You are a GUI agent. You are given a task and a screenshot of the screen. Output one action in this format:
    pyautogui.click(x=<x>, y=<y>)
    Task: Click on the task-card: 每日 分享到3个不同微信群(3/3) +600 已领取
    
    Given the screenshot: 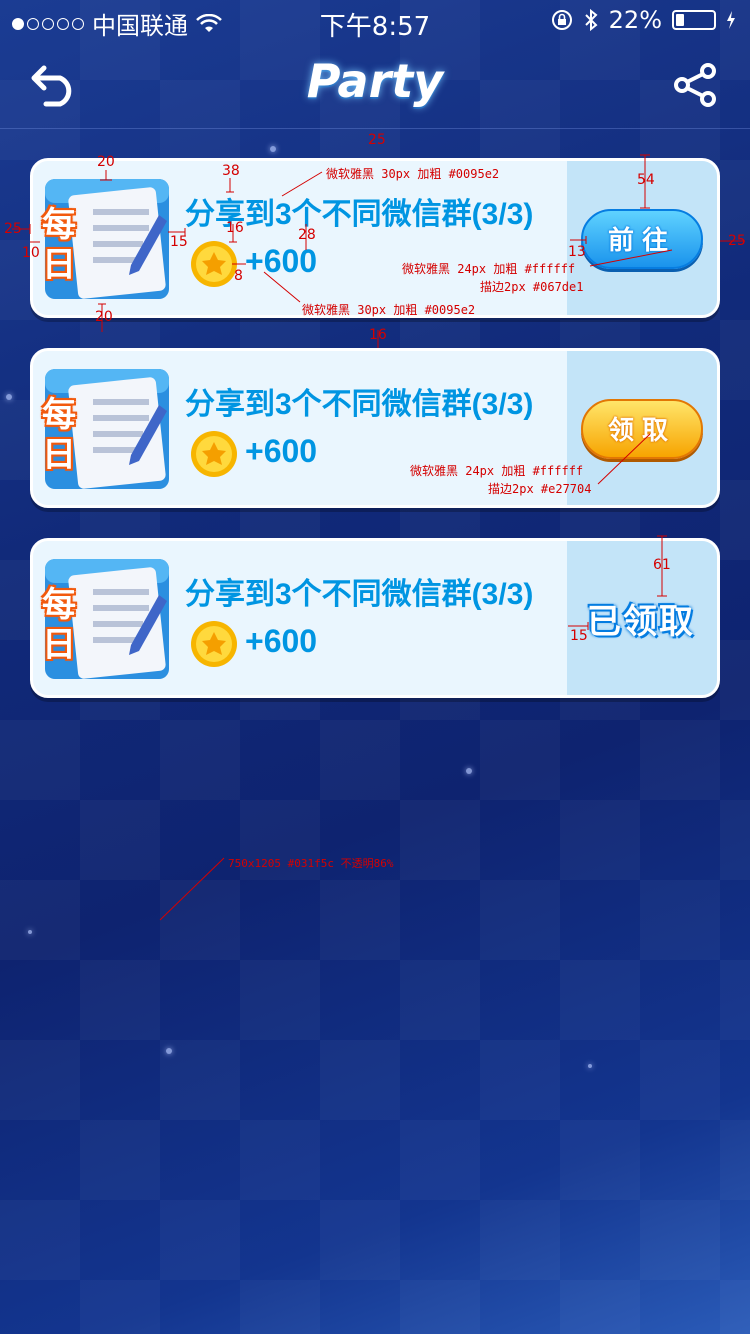 What is the action you would take?
    pyautogui.click(x=375, y=618)
    